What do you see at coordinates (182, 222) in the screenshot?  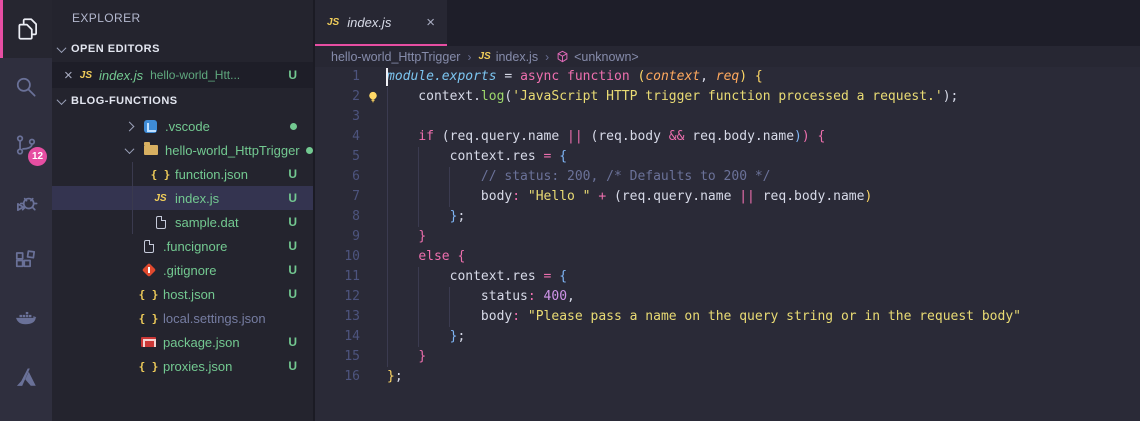 I see `tree-item-sample-dat: sample.dat U` at bounding box center [182, 222].